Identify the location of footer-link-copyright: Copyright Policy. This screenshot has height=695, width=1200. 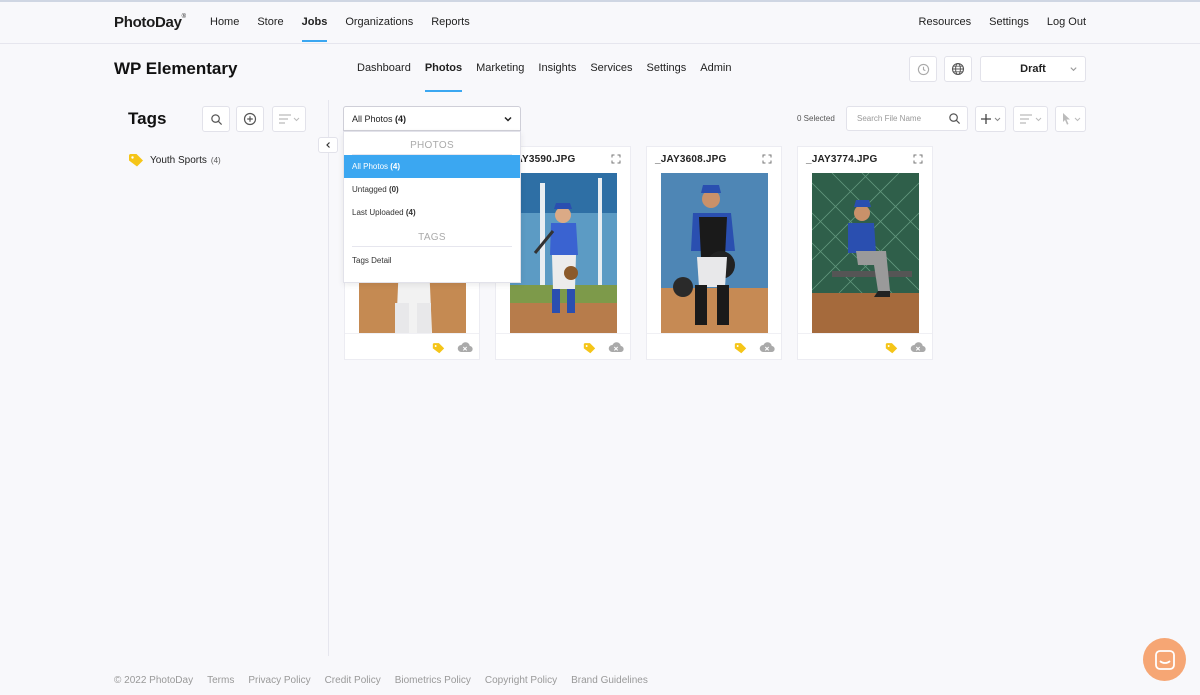
(521, 680).